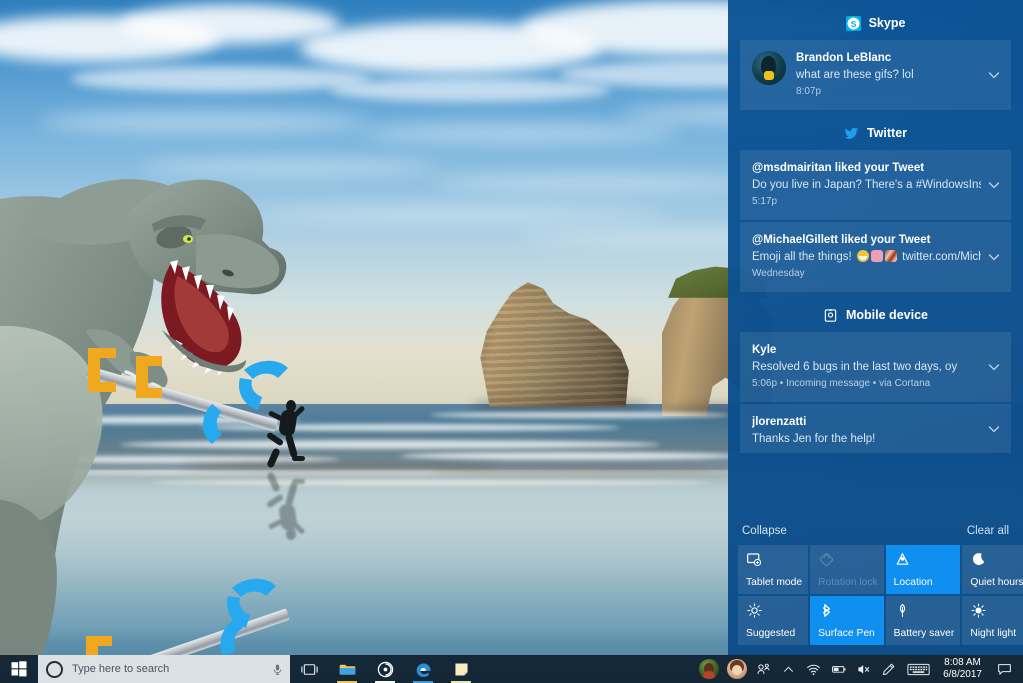 The height and width of the screenshot is (683, 1023). Describe the element at coordinates (838, 168) in the screenshot. I see `notification-title: @msdmairitan liked your Tweet` at that location.